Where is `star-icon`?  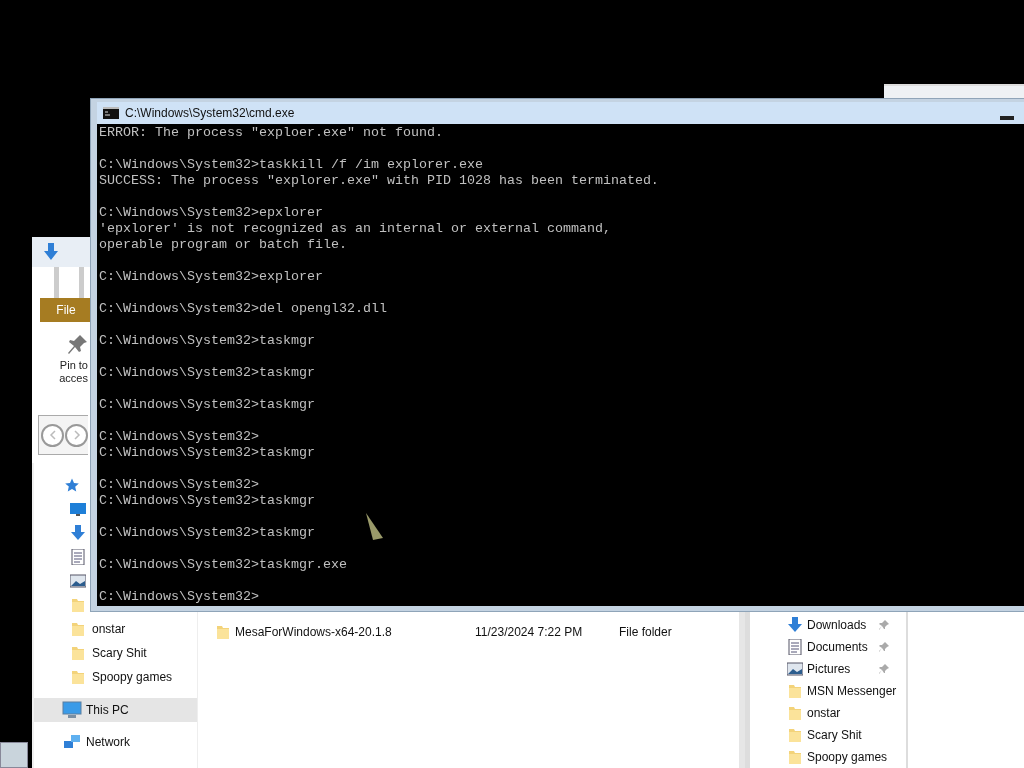
star-icon is located at coordinates (72, 485).